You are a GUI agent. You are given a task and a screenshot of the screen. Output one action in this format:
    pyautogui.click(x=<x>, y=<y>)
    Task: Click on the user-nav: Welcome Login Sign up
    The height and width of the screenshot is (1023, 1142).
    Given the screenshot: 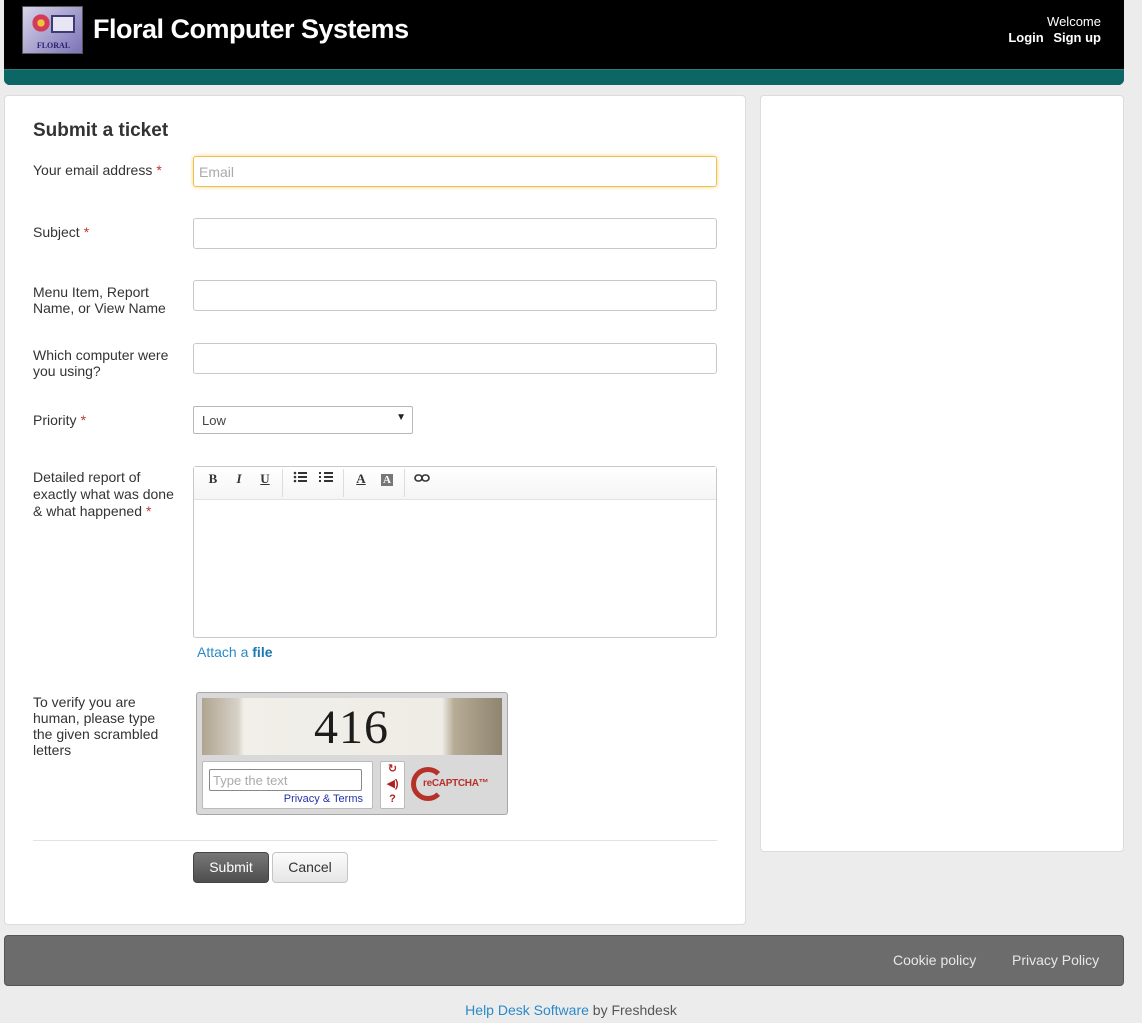 What is the action you would take?
    pyautogui.click(x=1051, y=30)
    